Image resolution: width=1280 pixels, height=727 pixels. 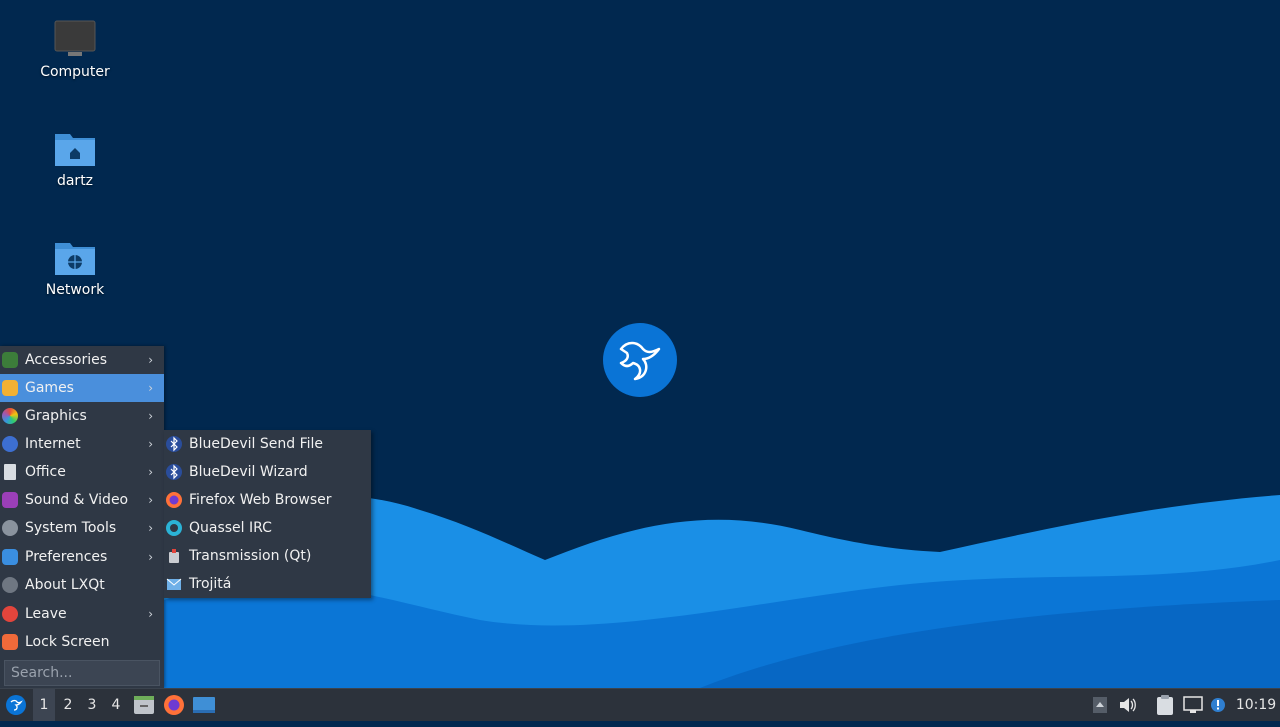 What do you see at coordinates (75, 150) in the screenshot?
I see `home-folder-icon` at bounding box center [75, 150].